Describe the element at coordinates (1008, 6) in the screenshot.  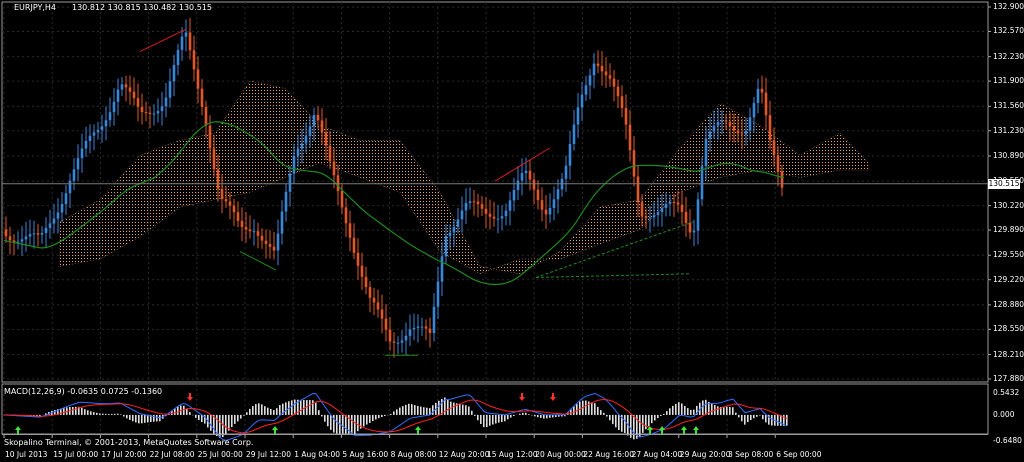
I see `price-label: 132.900` at that location.